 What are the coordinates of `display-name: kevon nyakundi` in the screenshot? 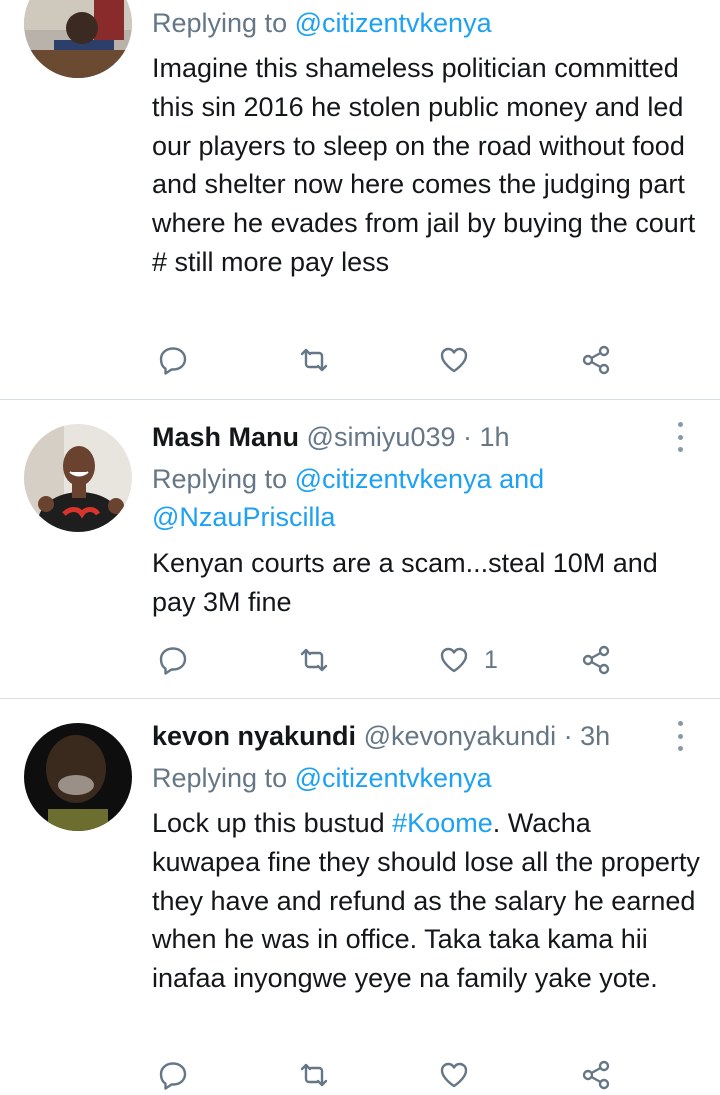 It's located at (254, 736).